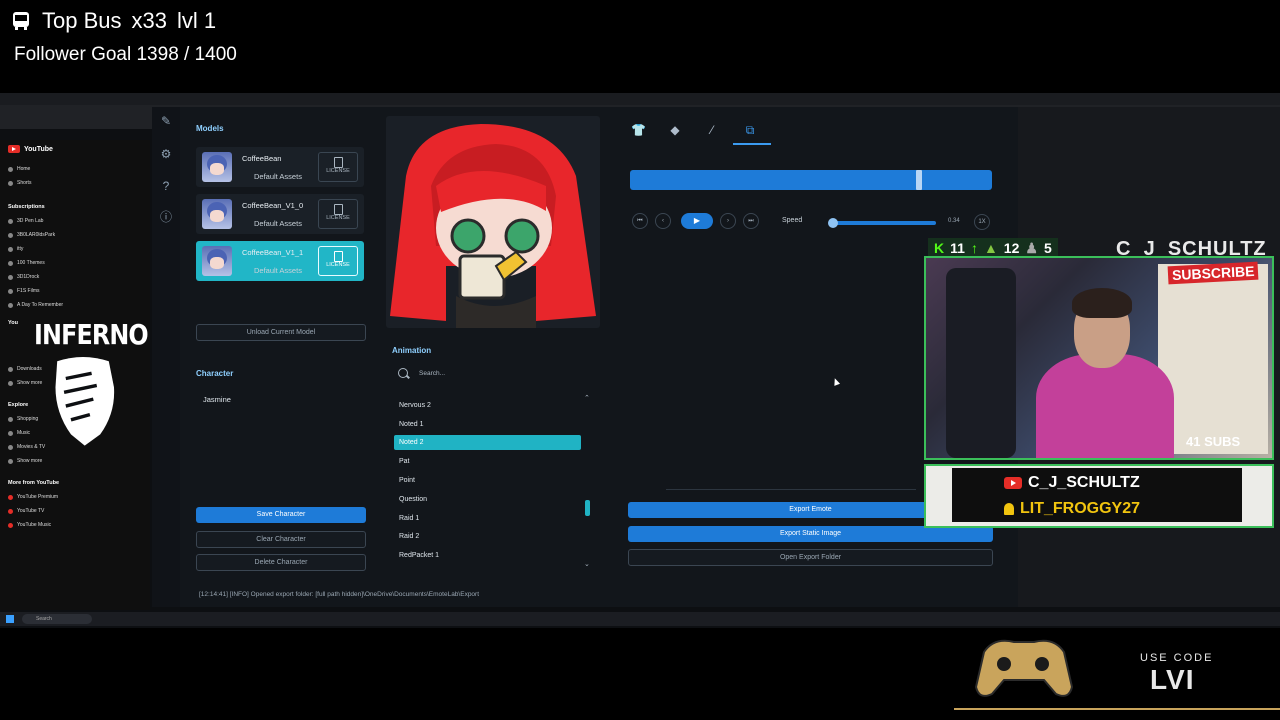 The image size is (1280, 720). What do you see at coordinates (25, 221) in the screenshot?
I see `yt-sub-item: 3D Pen Lab` at bounding box center [25, 221].